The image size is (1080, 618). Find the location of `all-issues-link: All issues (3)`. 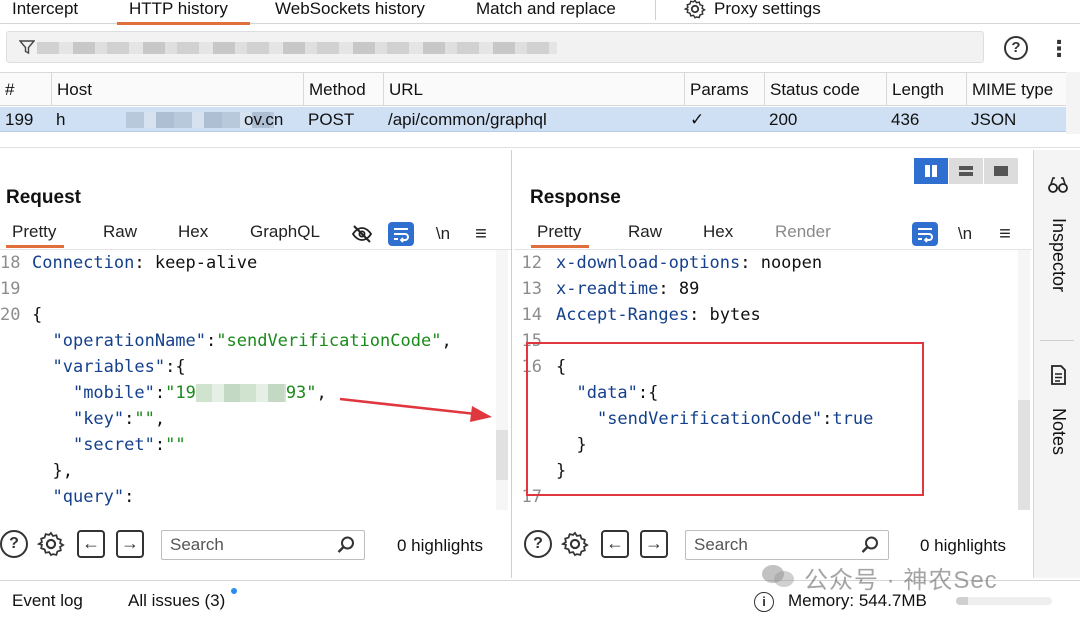

all-issues-link: All issues (3) is located at coordinates (176, 601).